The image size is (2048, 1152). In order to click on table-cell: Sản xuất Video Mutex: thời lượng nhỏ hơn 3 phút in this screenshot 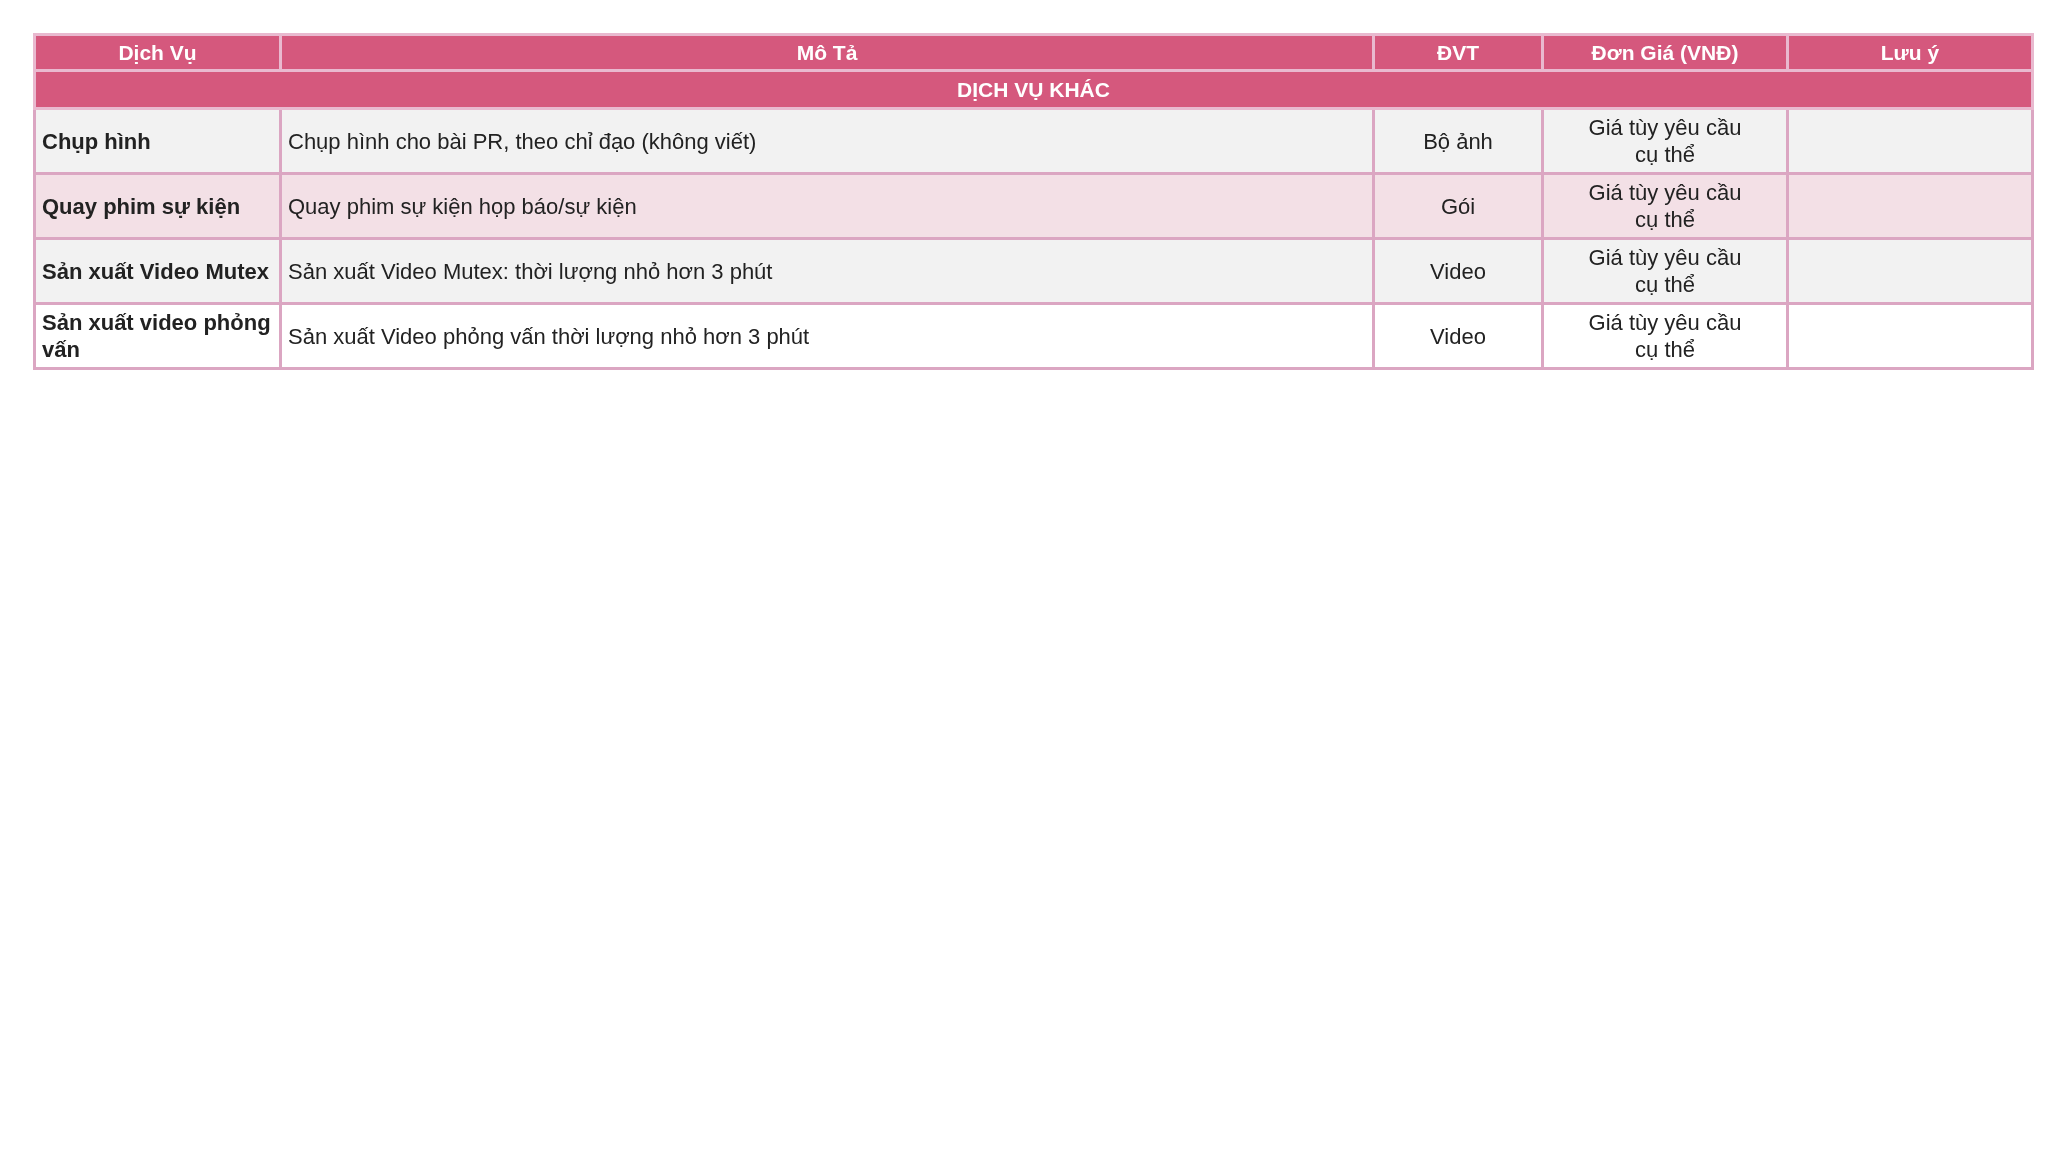, I will do `click(827, 271)`.